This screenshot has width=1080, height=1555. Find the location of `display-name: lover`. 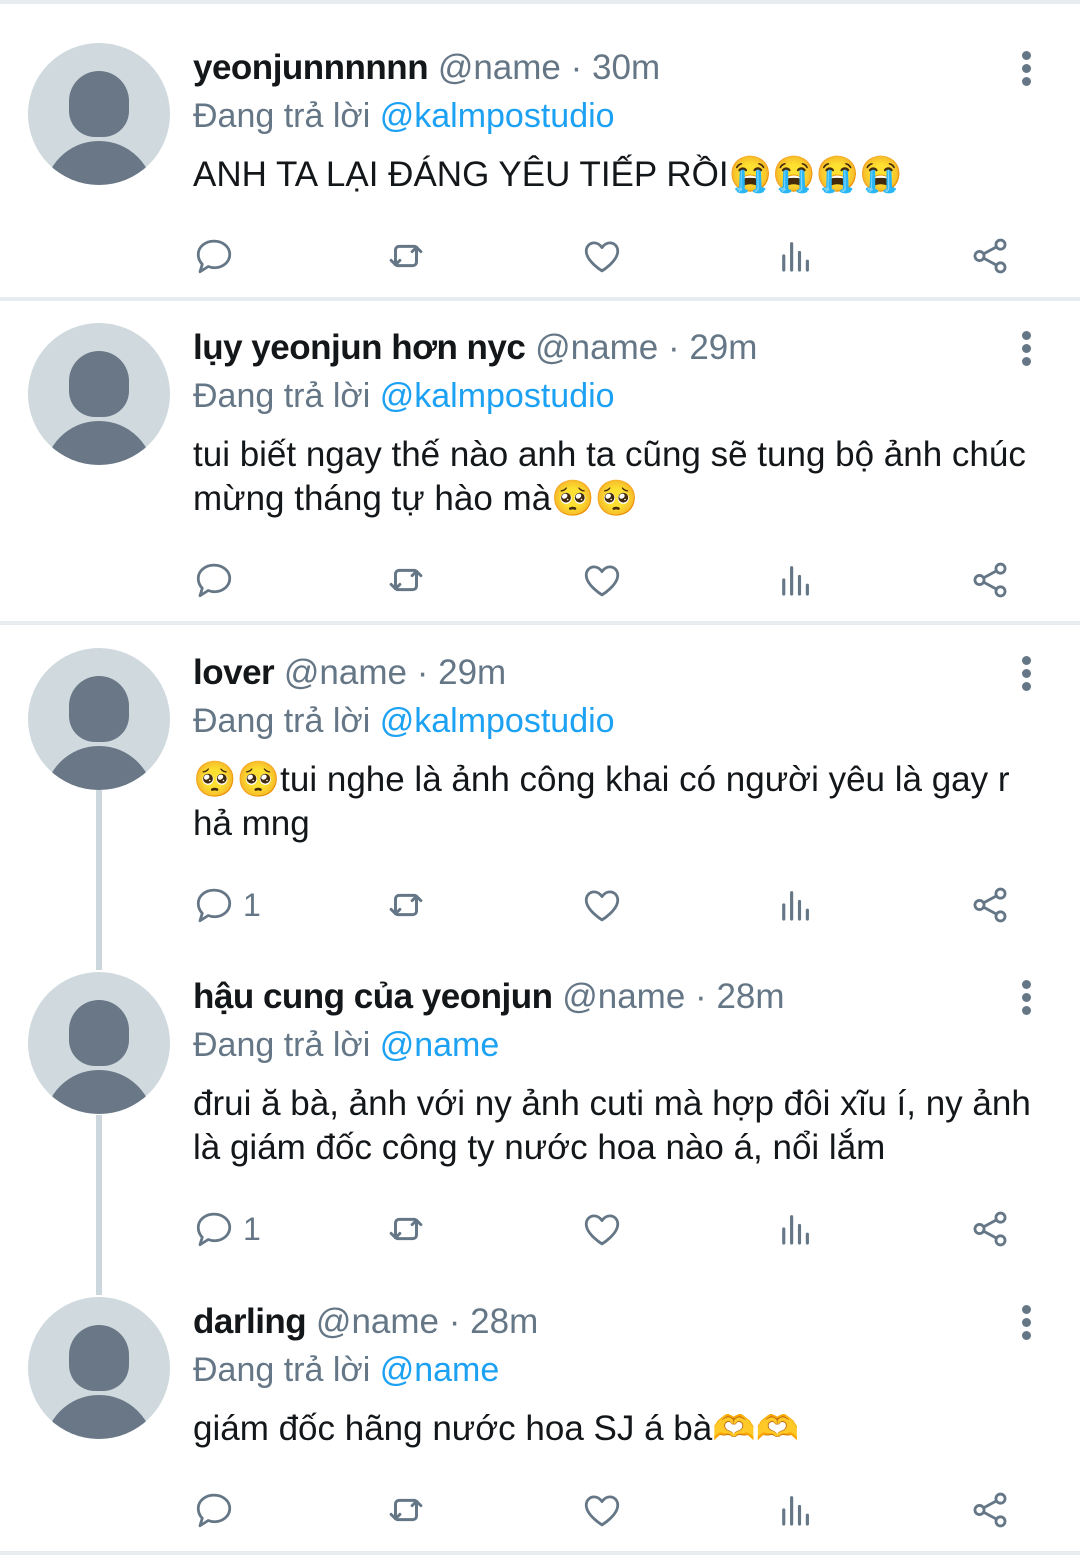

display-name: lover is located at coordinates (234, 672).